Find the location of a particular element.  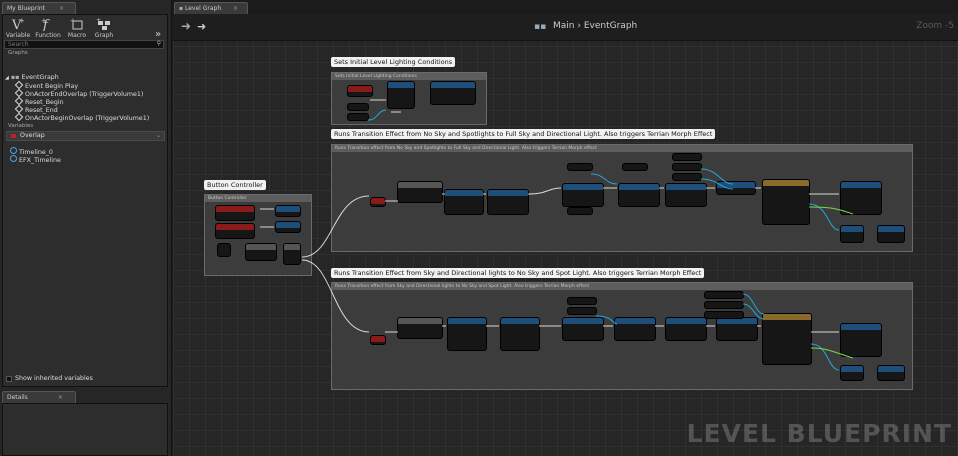

tab-my-blueprint: My Blueprint × is located at coordinates (39, 8).